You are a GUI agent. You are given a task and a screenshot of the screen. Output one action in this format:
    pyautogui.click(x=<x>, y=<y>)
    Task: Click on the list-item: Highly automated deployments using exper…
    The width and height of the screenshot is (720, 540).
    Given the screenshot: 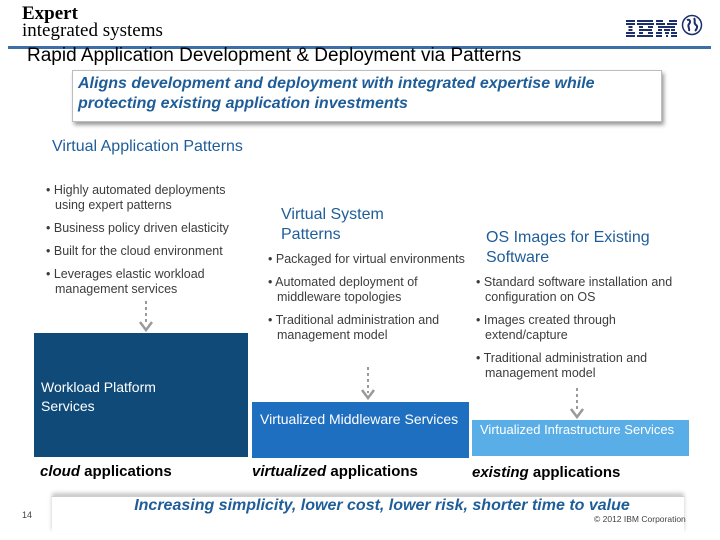 What is the action you would take?
    pyautogui.click(x=151, y=198)
    